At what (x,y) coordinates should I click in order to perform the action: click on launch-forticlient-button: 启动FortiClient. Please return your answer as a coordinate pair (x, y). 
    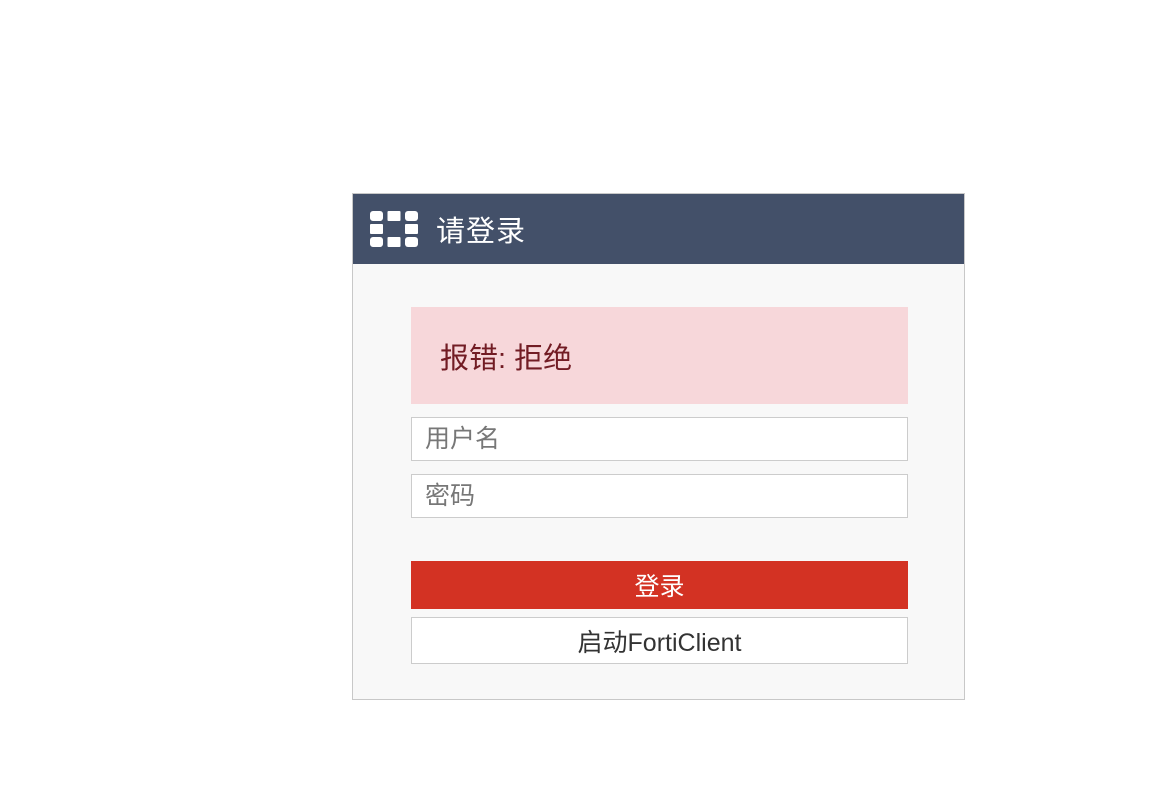
    Looking at the image, I should click on (659, 640).